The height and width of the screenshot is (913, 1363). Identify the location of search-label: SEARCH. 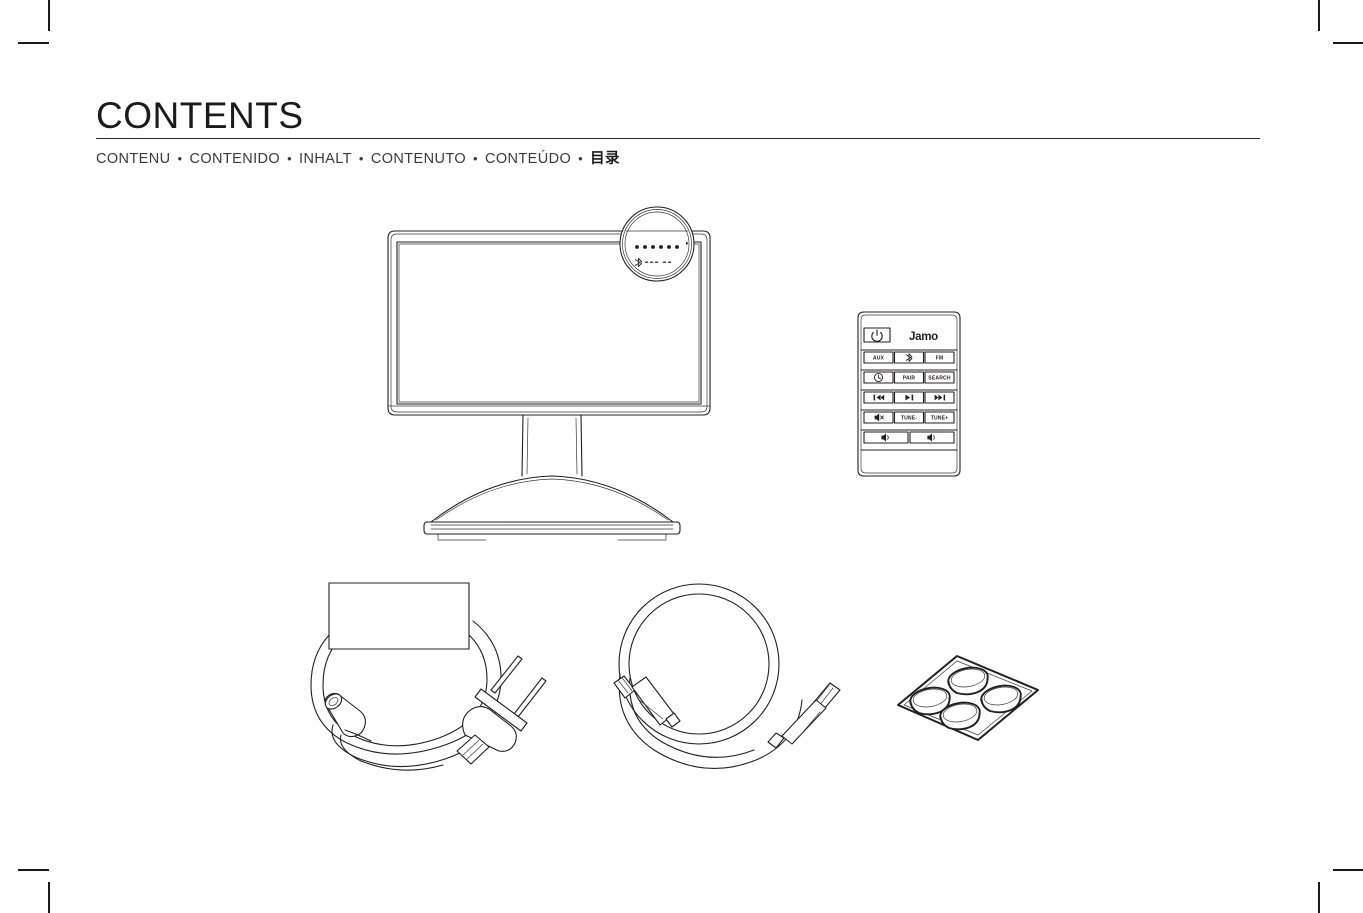
(939, 379).